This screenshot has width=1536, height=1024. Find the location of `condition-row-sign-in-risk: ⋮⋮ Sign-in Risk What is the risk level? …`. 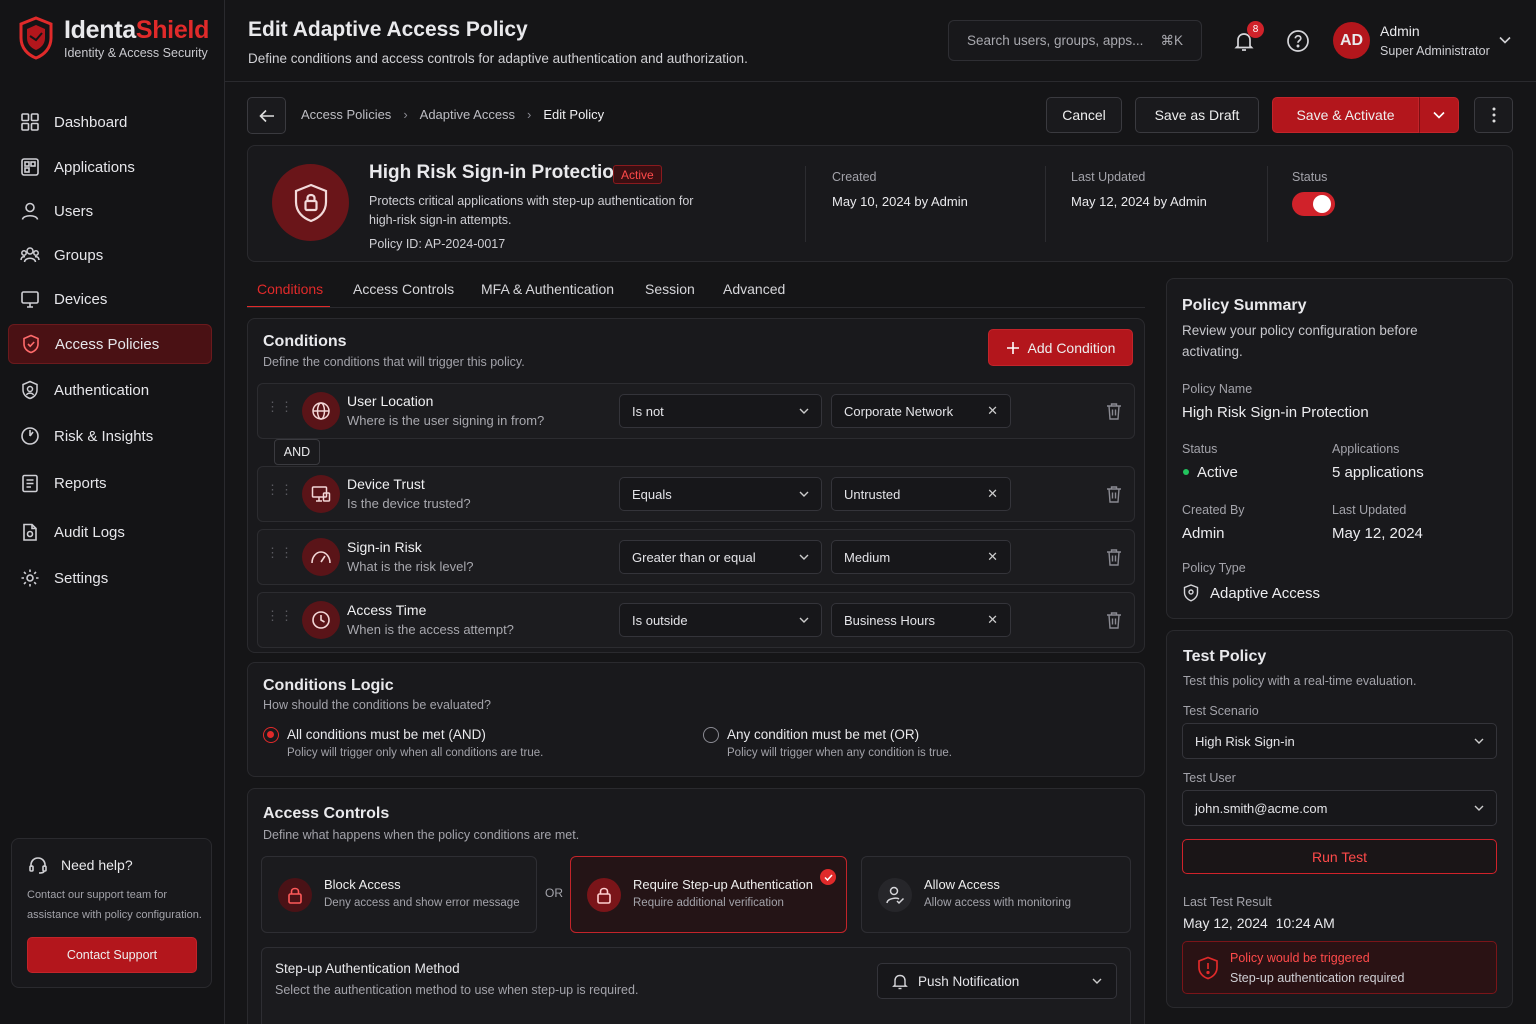

condition-row-sign-in-risk: ⋮⋮ Sign-in Risk What is the risk level? … is located at coordinates (696, 557).